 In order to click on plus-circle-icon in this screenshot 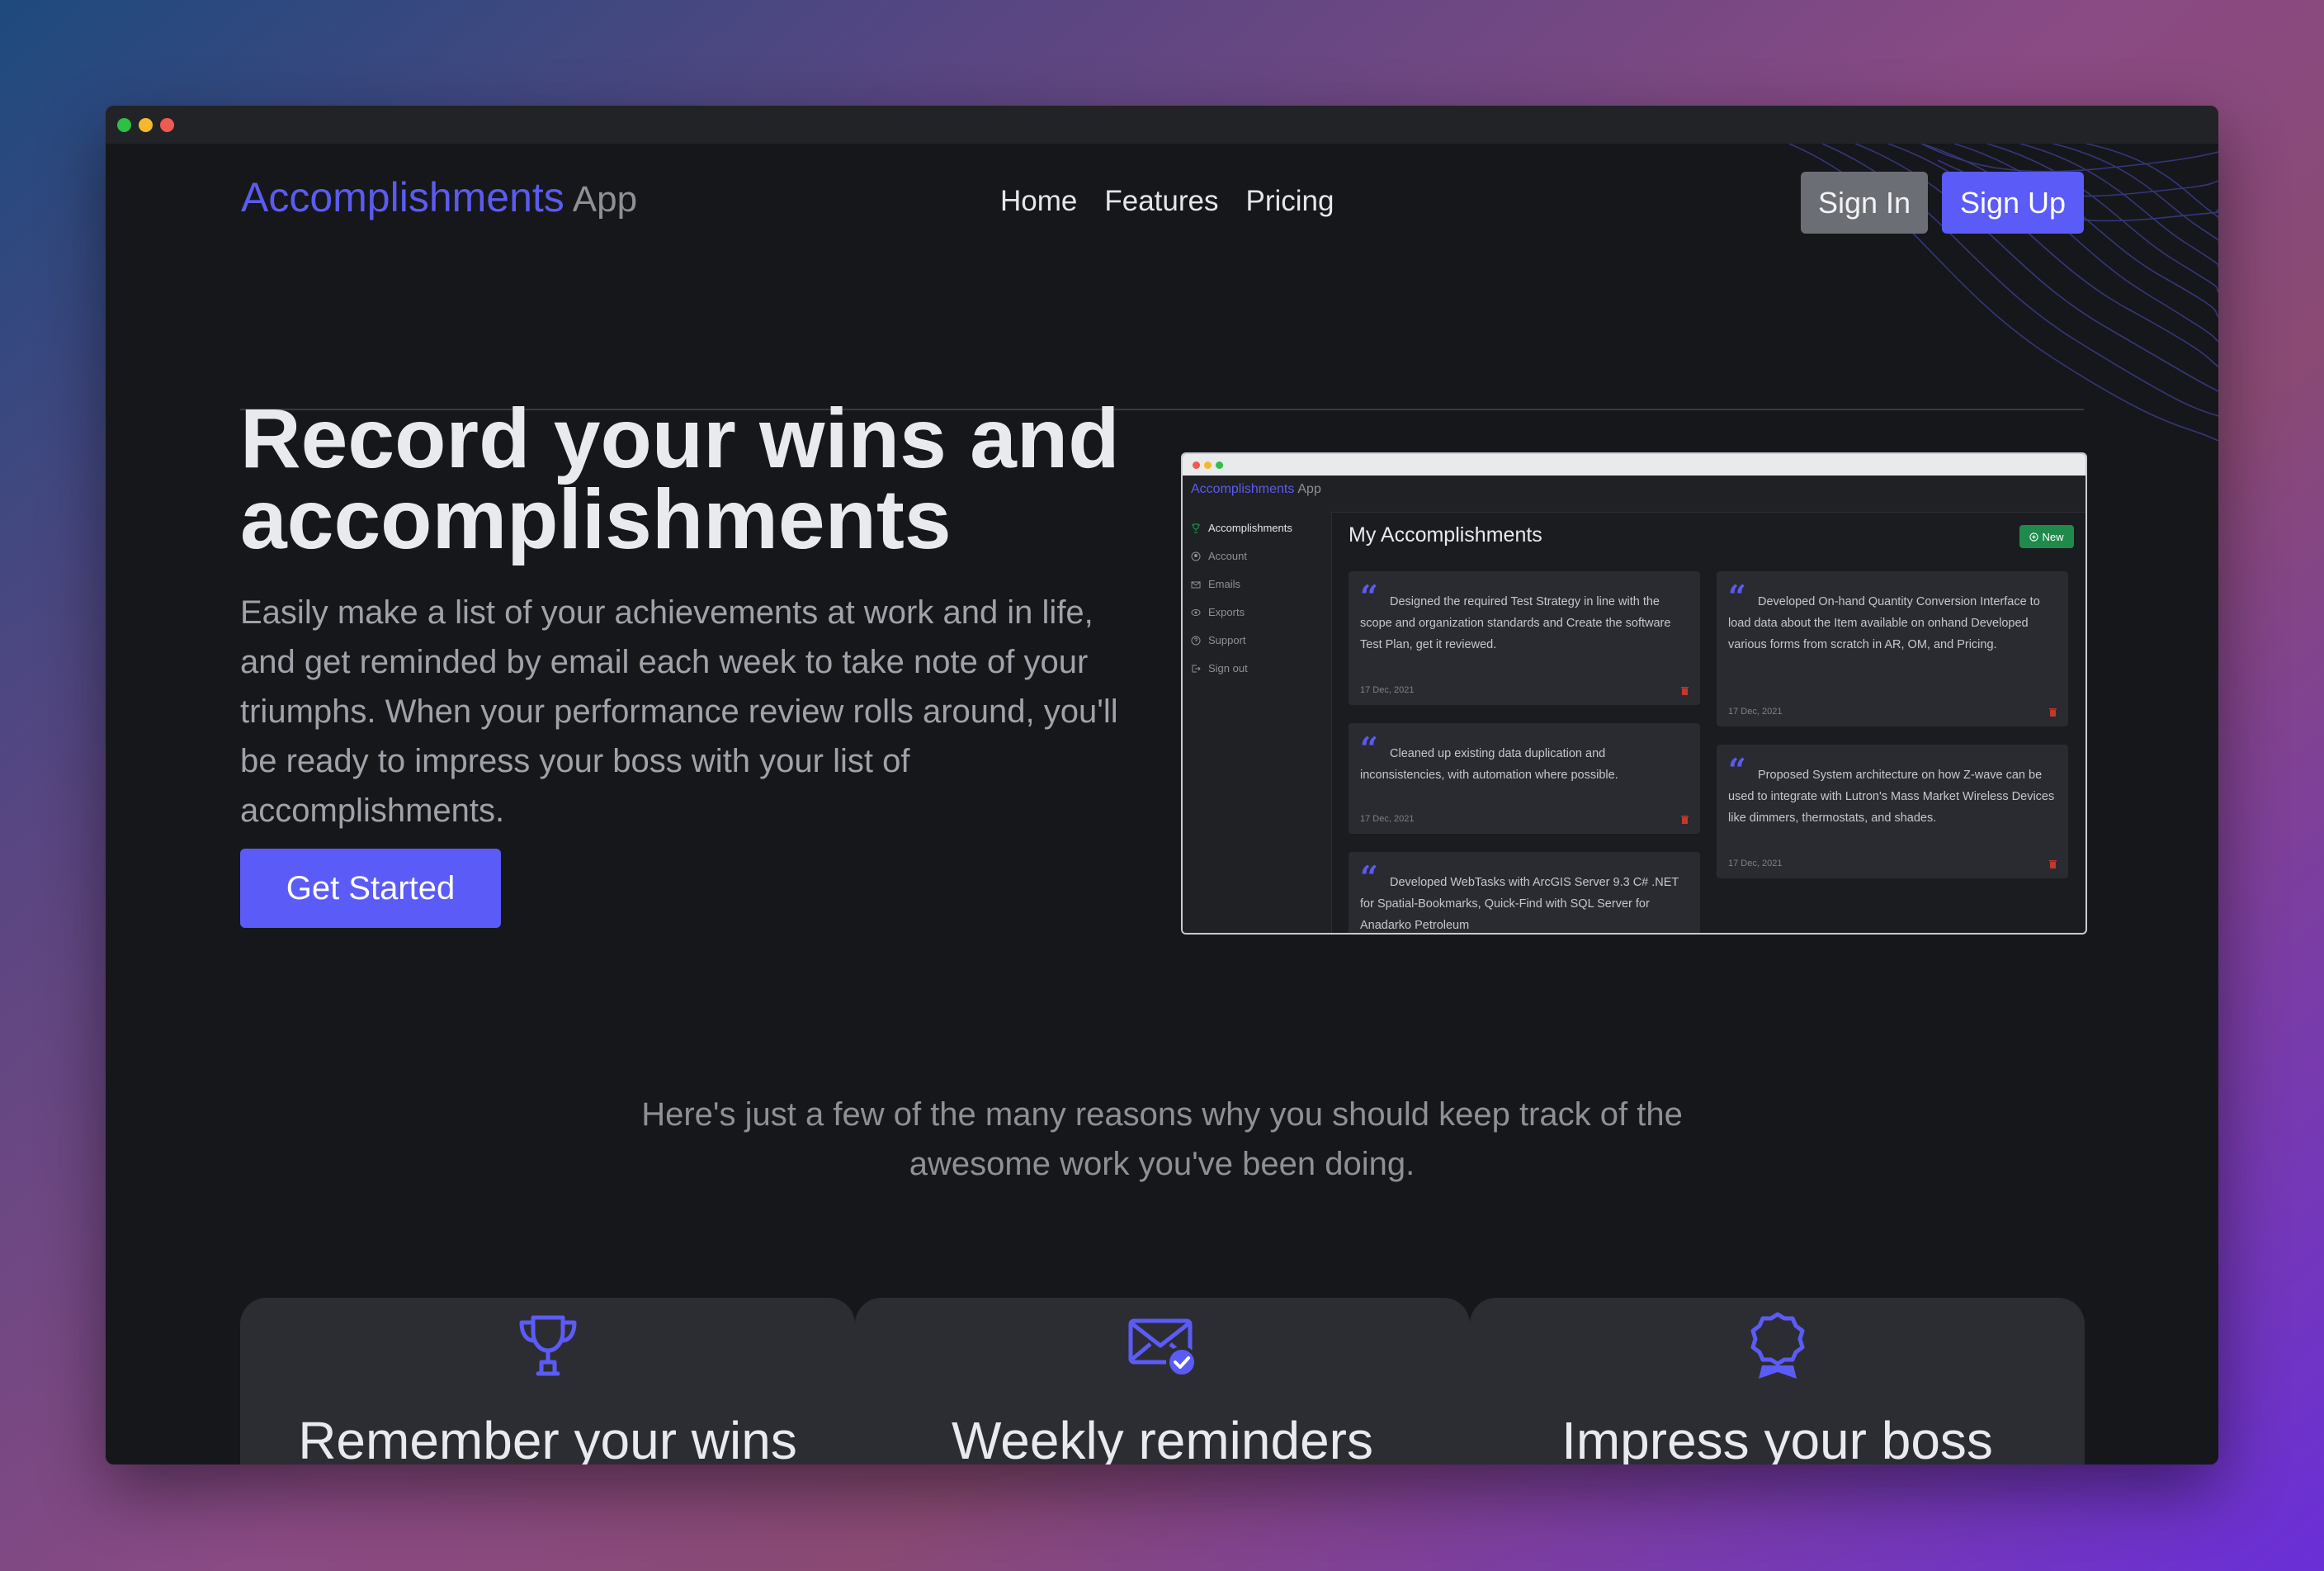, I will do `click(2034, 537)`.